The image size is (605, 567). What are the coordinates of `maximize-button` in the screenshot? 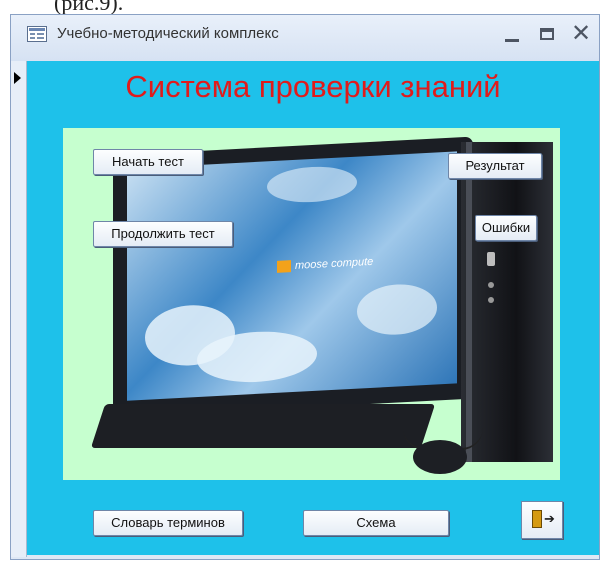 It's located at (547, 34).